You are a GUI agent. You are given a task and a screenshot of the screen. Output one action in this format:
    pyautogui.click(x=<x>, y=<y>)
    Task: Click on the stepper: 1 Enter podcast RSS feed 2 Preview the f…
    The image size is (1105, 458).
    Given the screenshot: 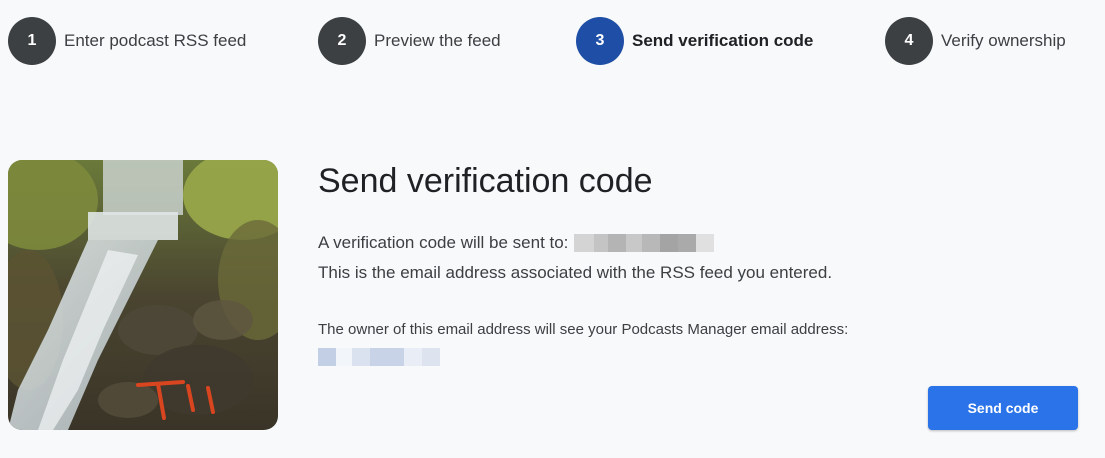 What is the action you would take?
    pyautogui.click(x=552, y=41)
    